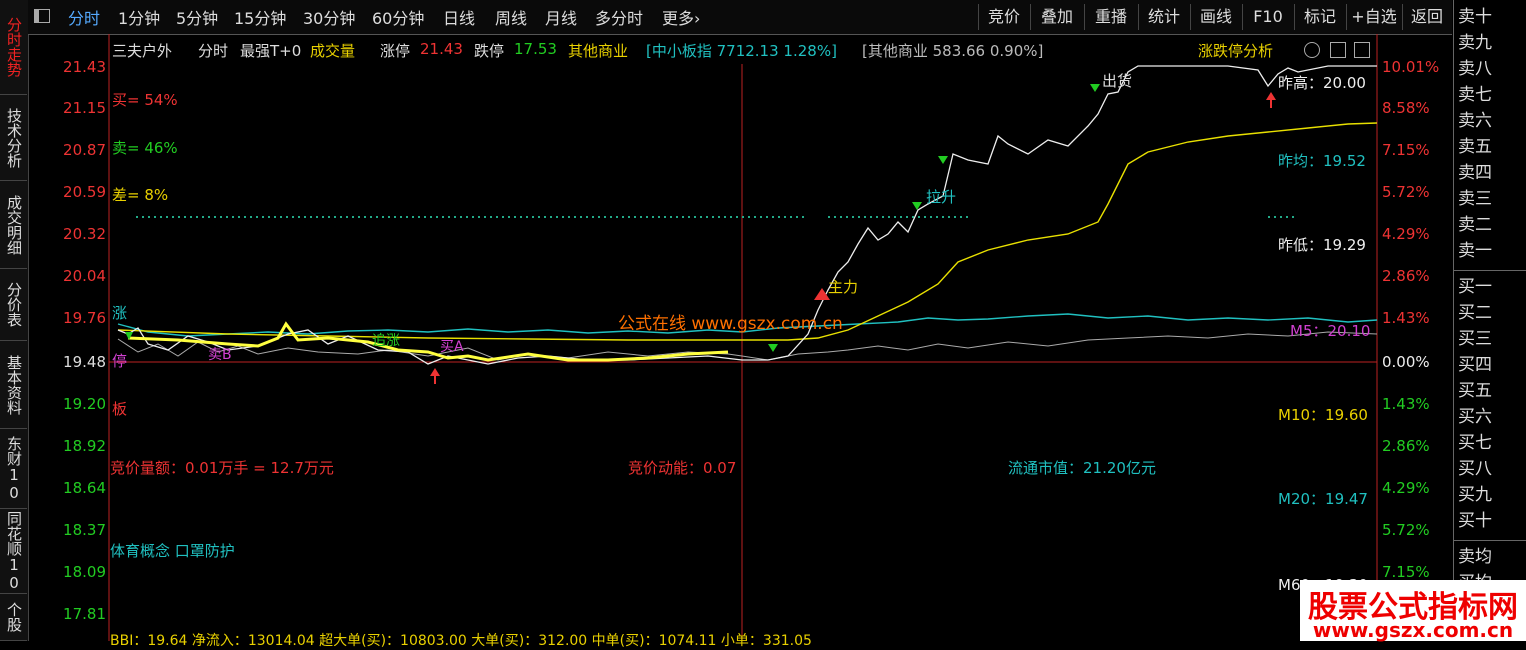  Describe the element at coordinates (120, 313) in the screenshot. I see `limit-char-1: 涨` at that location.